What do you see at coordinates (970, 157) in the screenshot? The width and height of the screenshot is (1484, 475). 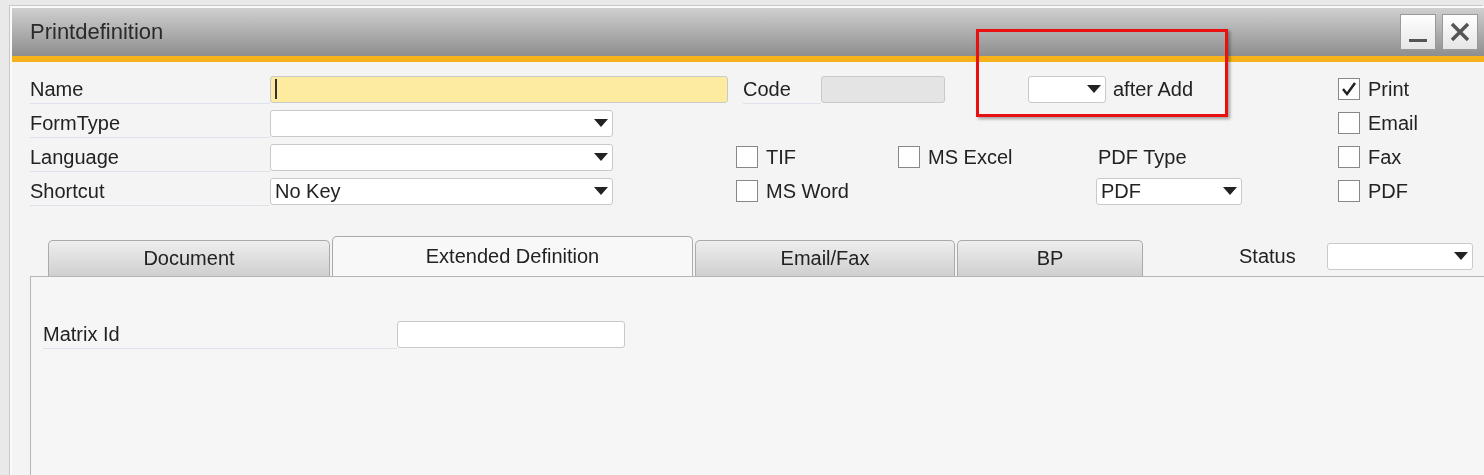 I see `checkbox-label: MS Excel` at bounding box center [970, 157].